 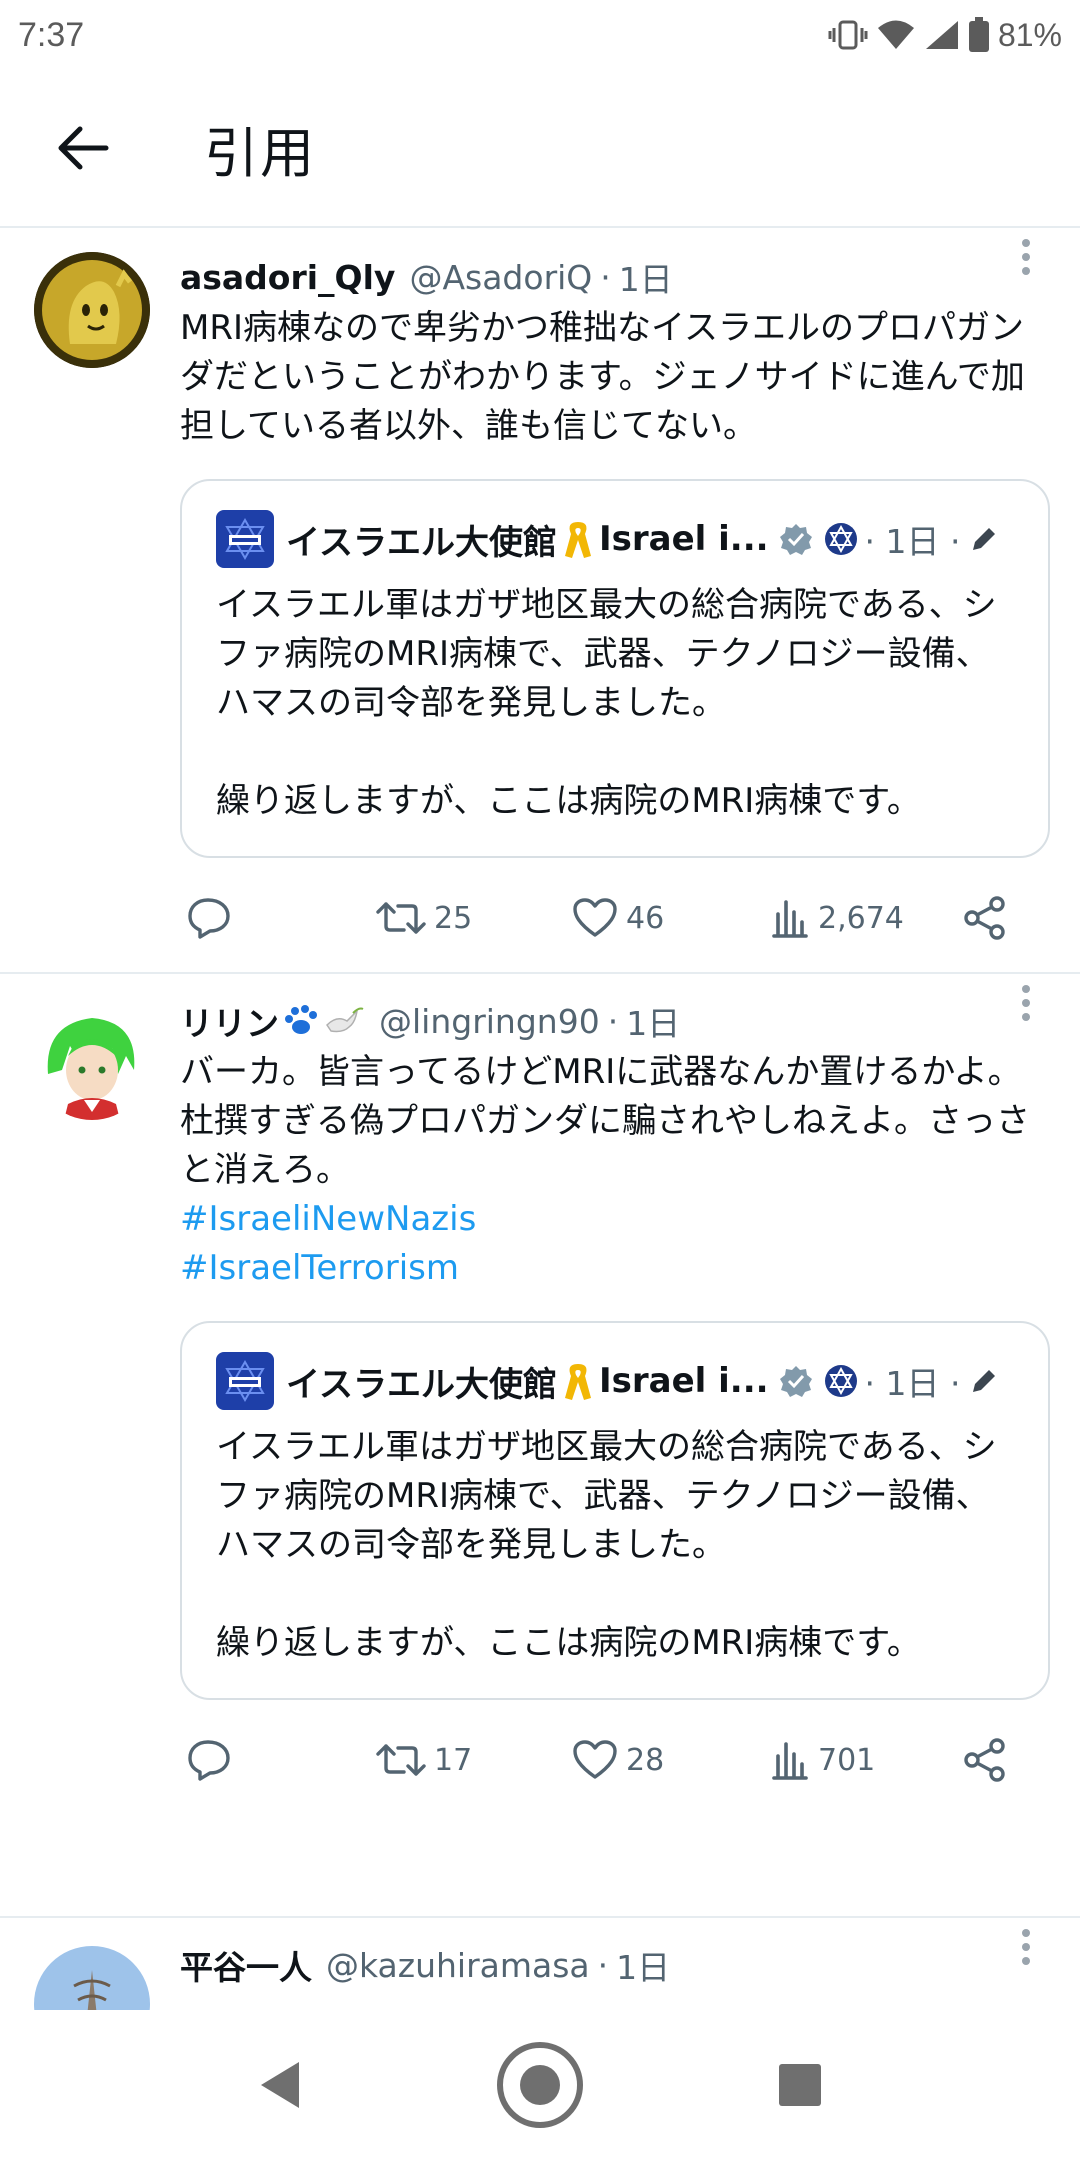 What do you see at coordinates (453, 918) in the screenshot?
I see `retweet-count: 25` at bounding box center [453, 918].